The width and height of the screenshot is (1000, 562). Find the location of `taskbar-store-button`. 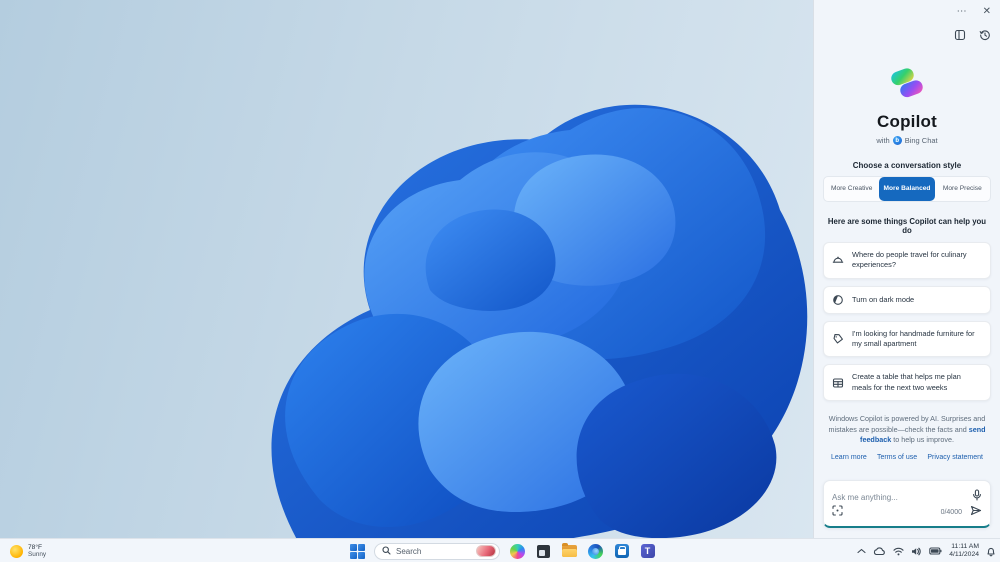

taskbar-store-button is located at coordinates (621, 551).